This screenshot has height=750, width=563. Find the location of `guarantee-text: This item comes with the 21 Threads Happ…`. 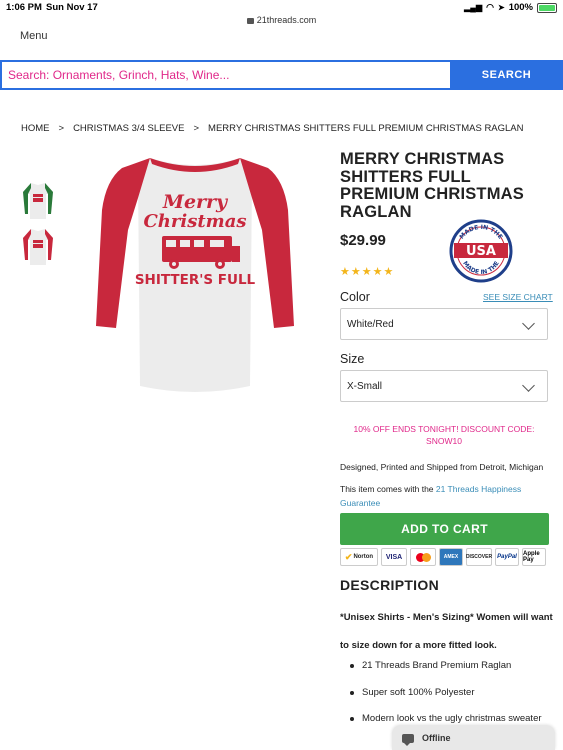

guarantee-text: This item comes with the 21 Threads Happ… is located at coordinates (442, 496).